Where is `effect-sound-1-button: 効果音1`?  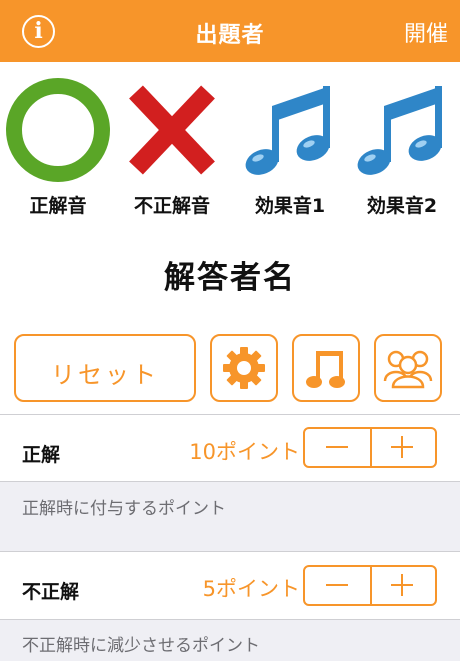 effect-sound-1-button: 効果音1 is located at coordinates (290, 150).